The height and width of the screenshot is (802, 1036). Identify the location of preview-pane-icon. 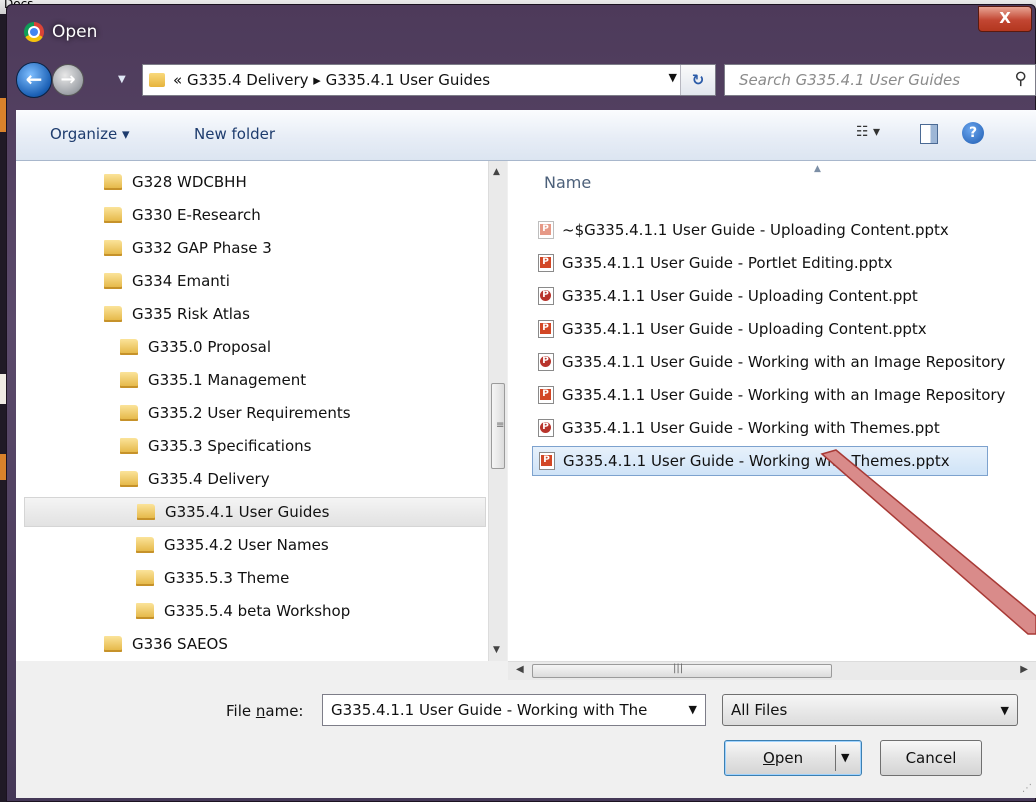
(929, 134).